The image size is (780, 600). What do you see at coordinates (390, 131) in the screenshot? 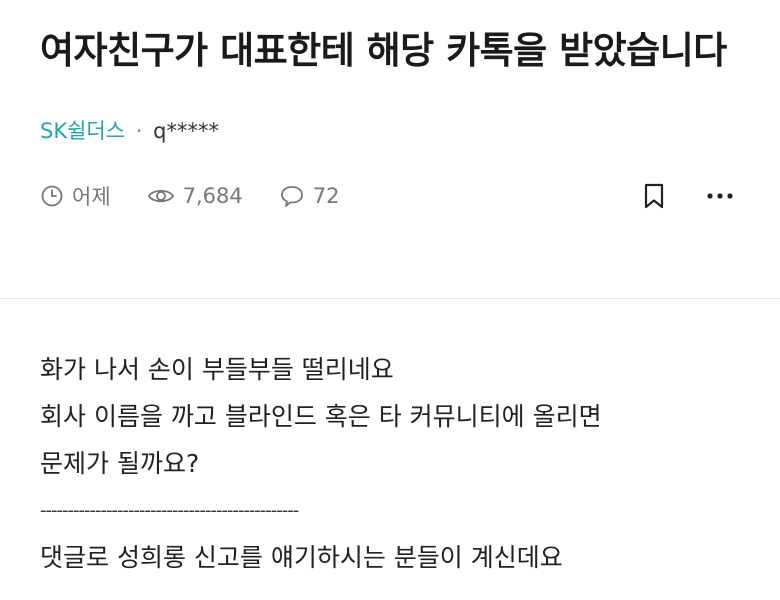
I see `author-line: SK쉴더스 · q*****` at bounding box center [390, 131].